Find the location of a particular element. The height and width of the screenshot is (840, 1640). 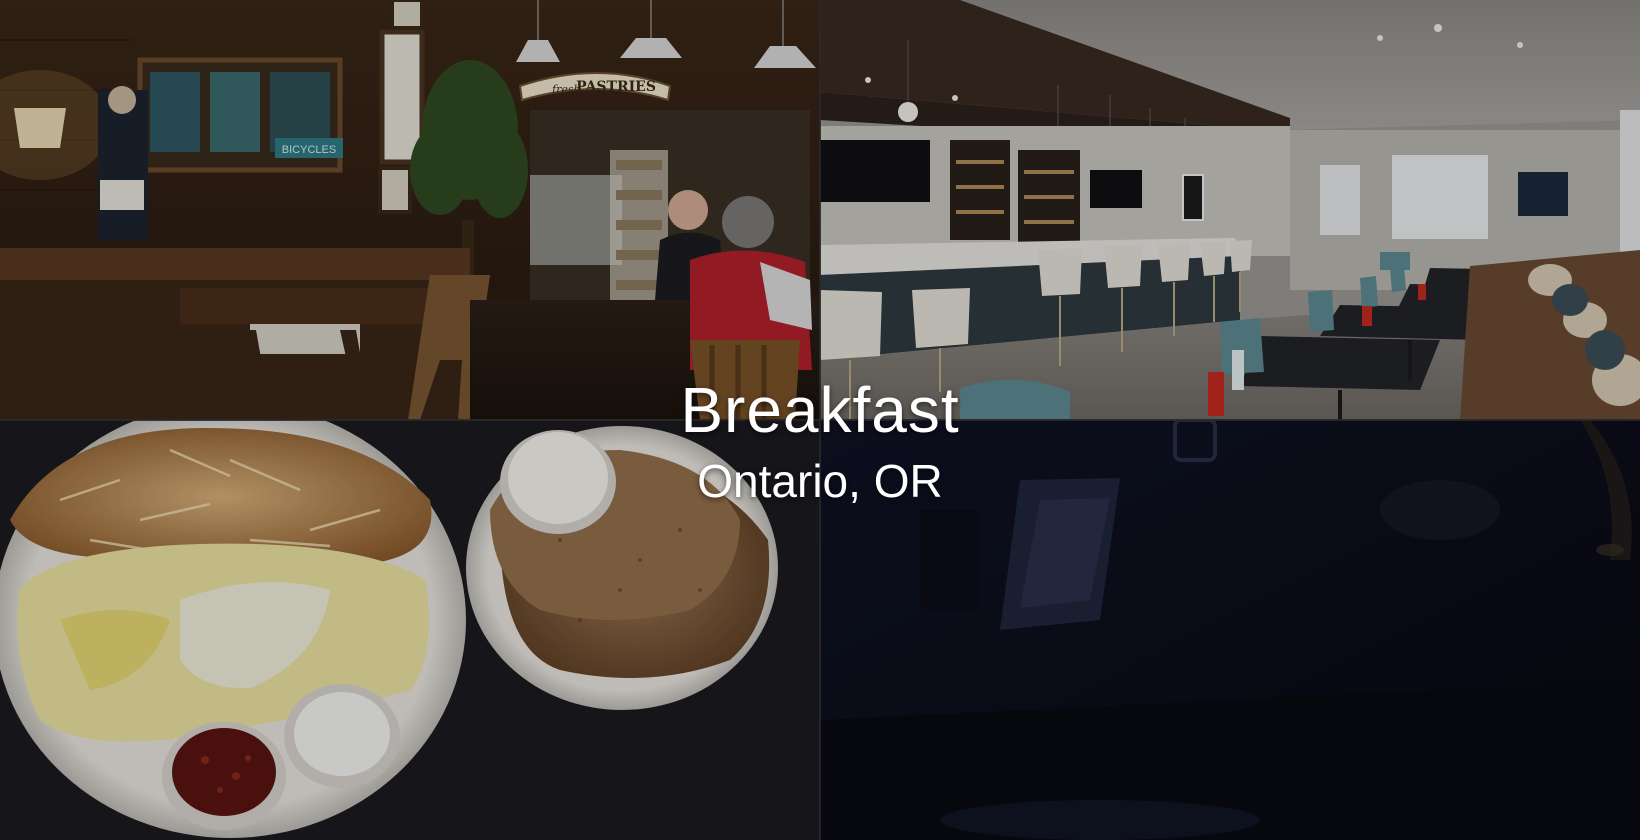

bicycles-sign-text: BICYCLES is located at coordinates (309, 150).